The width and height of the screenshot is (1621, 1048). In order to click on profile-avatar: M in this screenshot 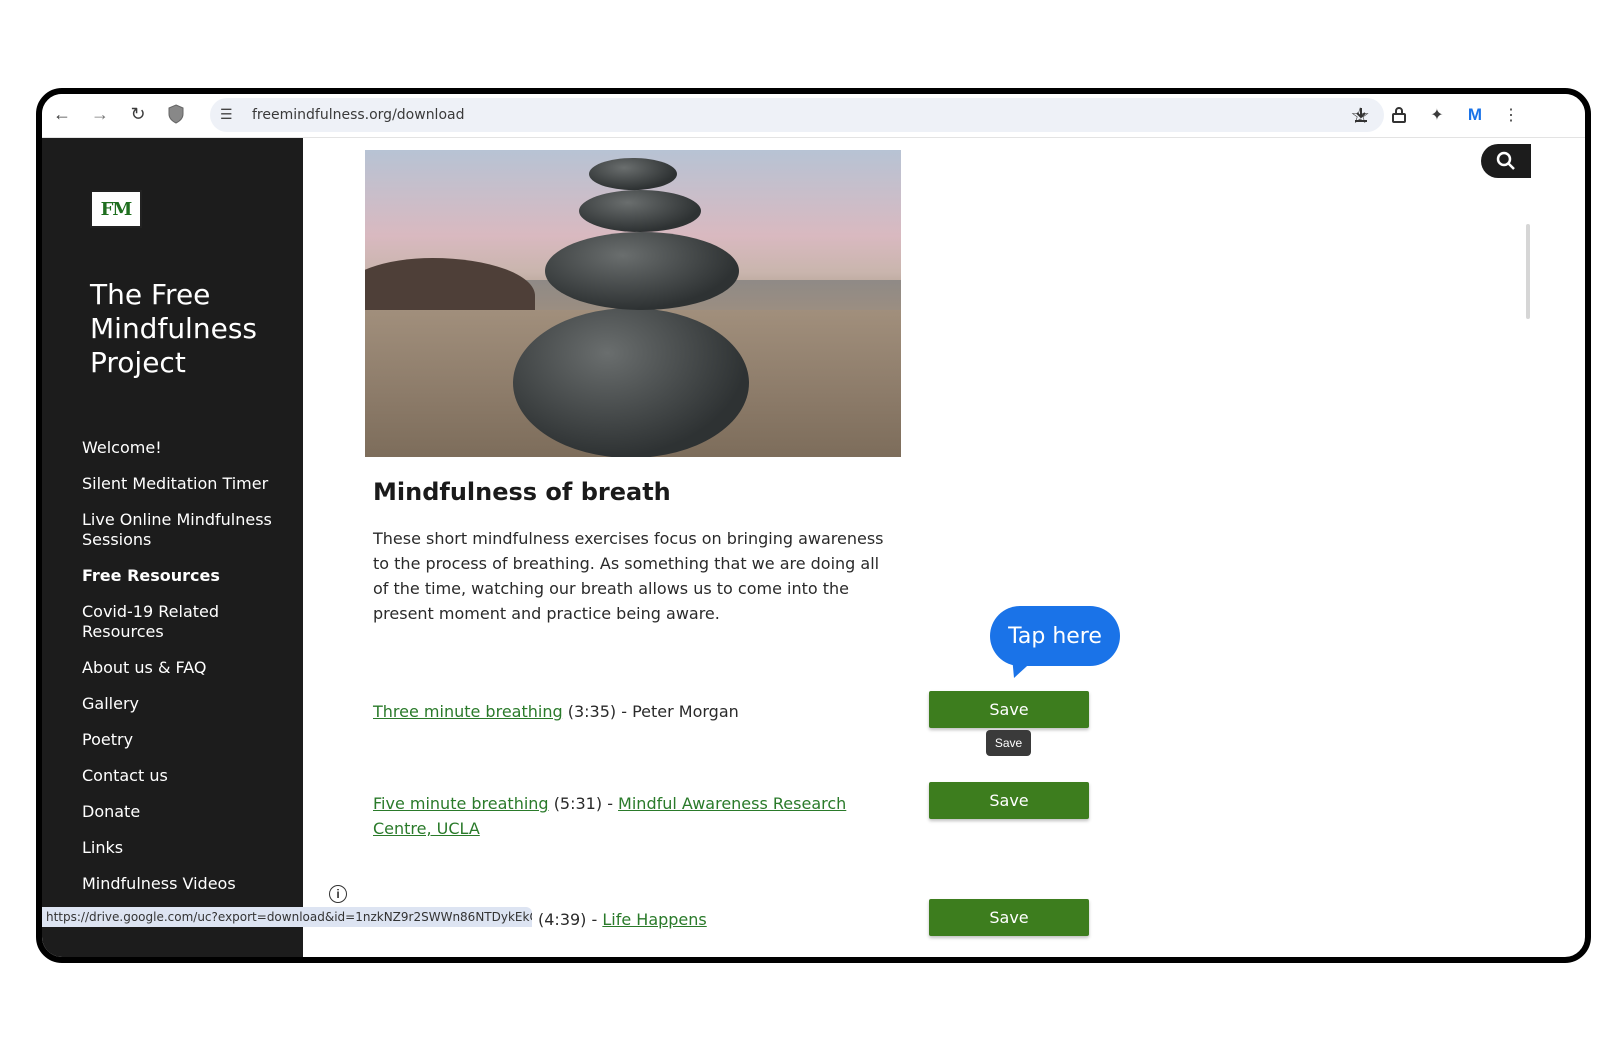, I will do `click(1475, 115)`.